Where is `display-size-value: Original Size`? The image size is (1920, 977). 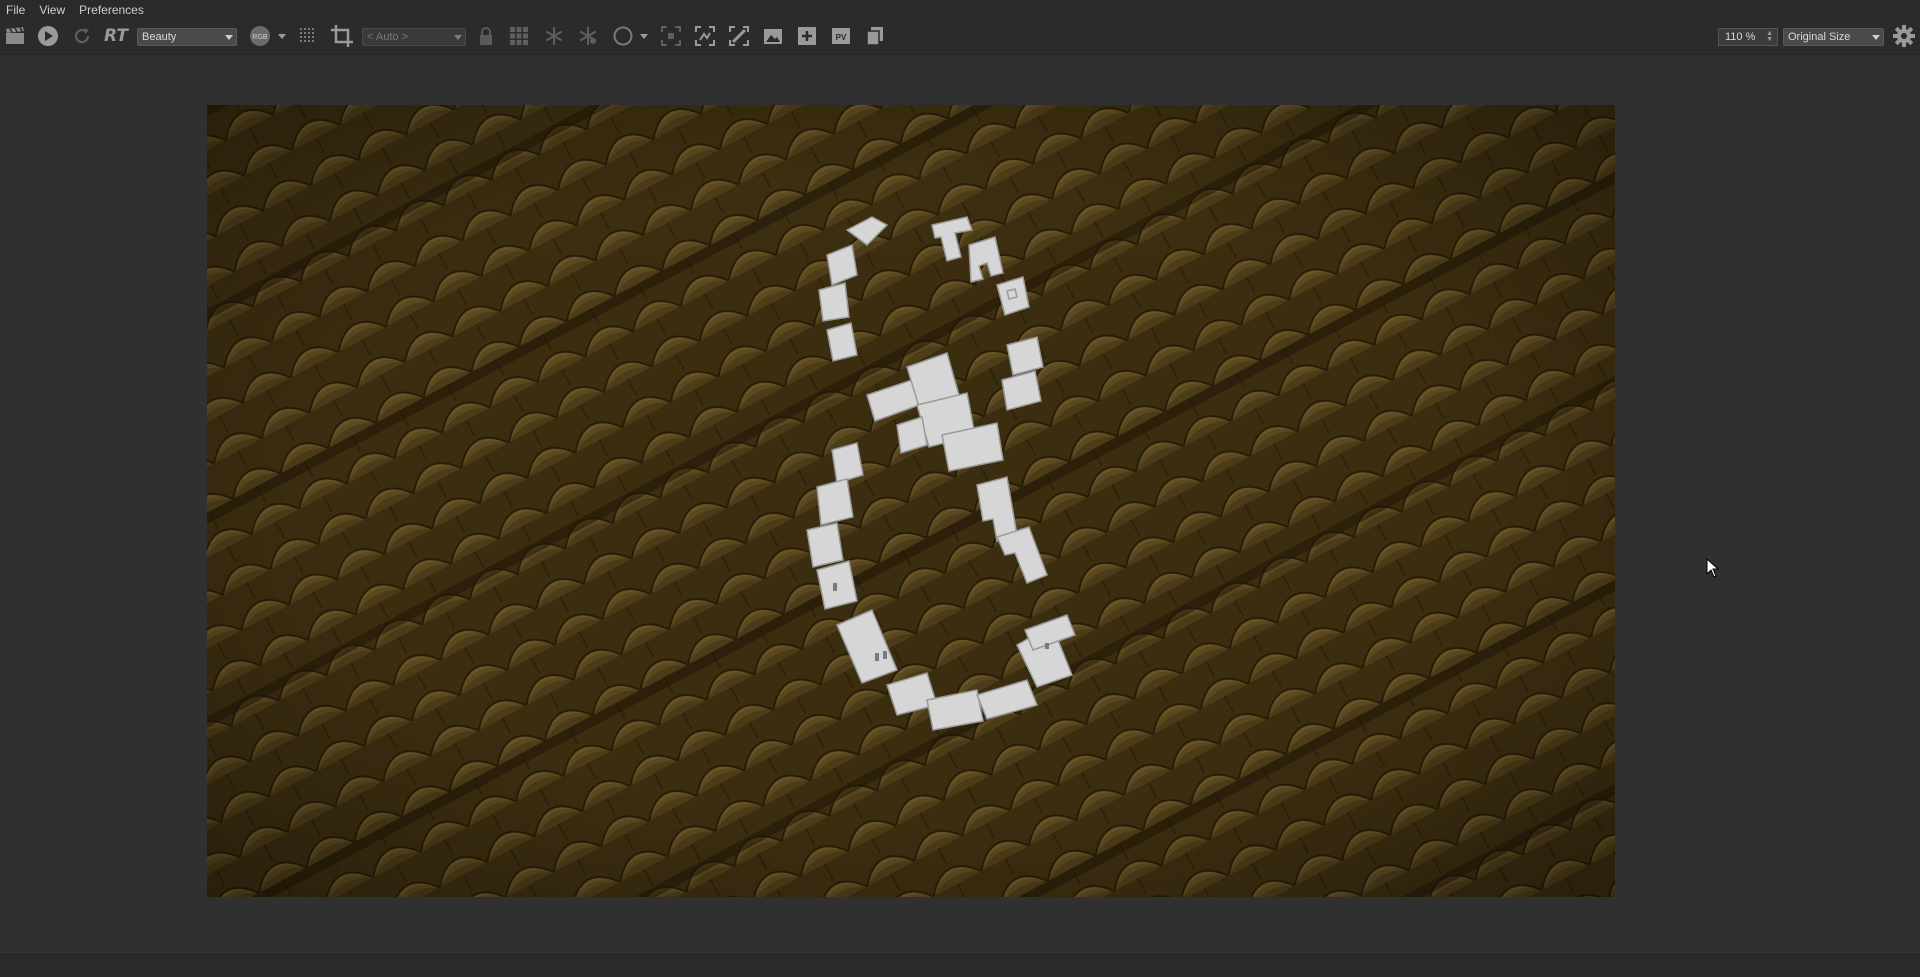
display-size-value: Original Size is located at coordinates (1819, 37).